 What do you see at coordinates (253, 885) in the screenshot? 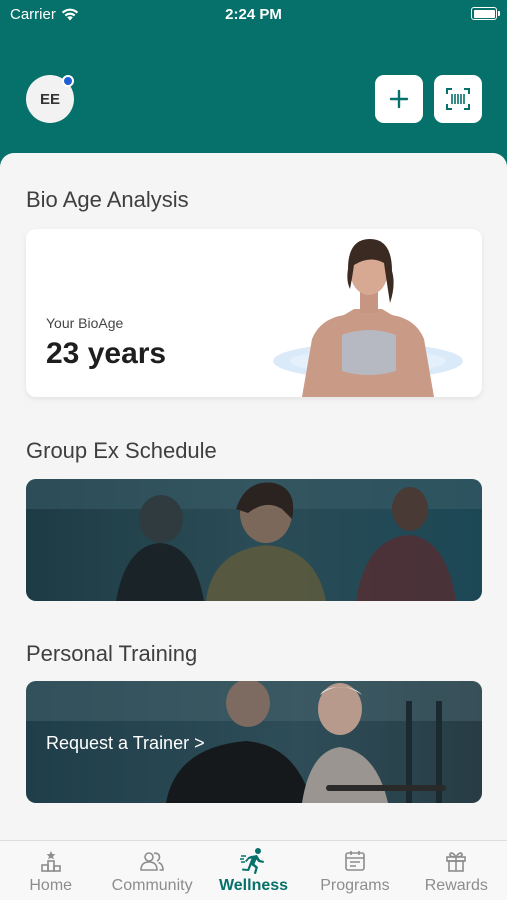
I see `tab-wellness-label: Wellness` at bounding box center [253, 885].